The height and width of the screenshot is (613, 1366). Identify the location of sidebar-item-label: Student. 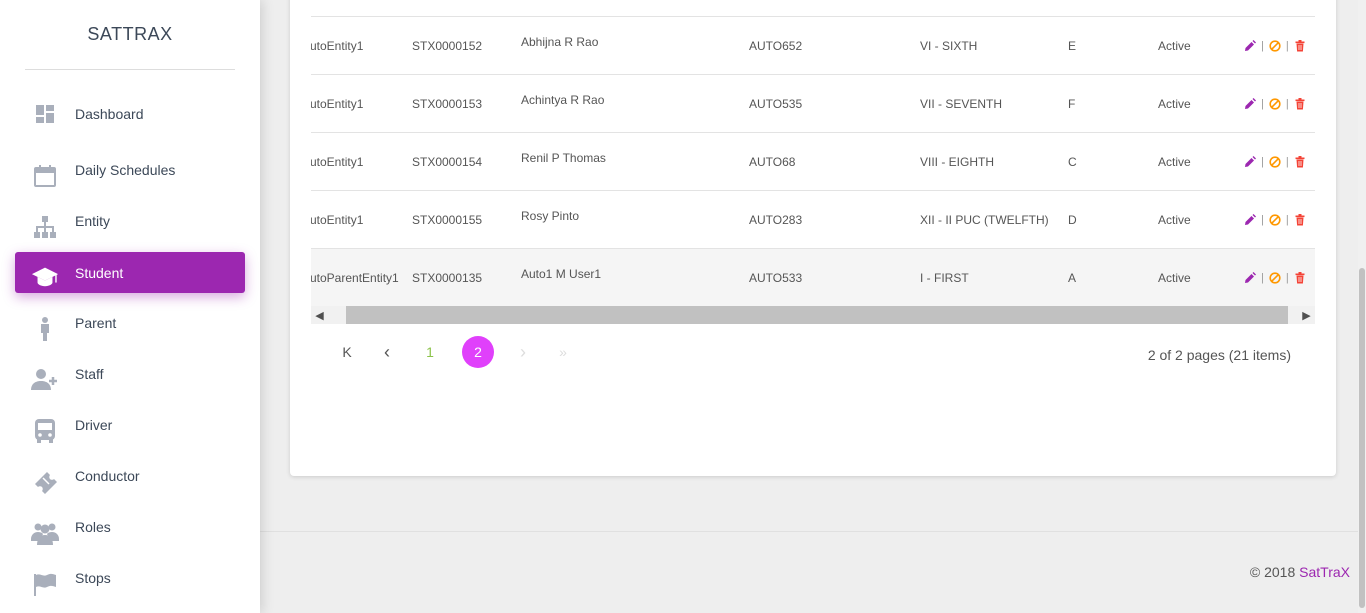
(99, 272).